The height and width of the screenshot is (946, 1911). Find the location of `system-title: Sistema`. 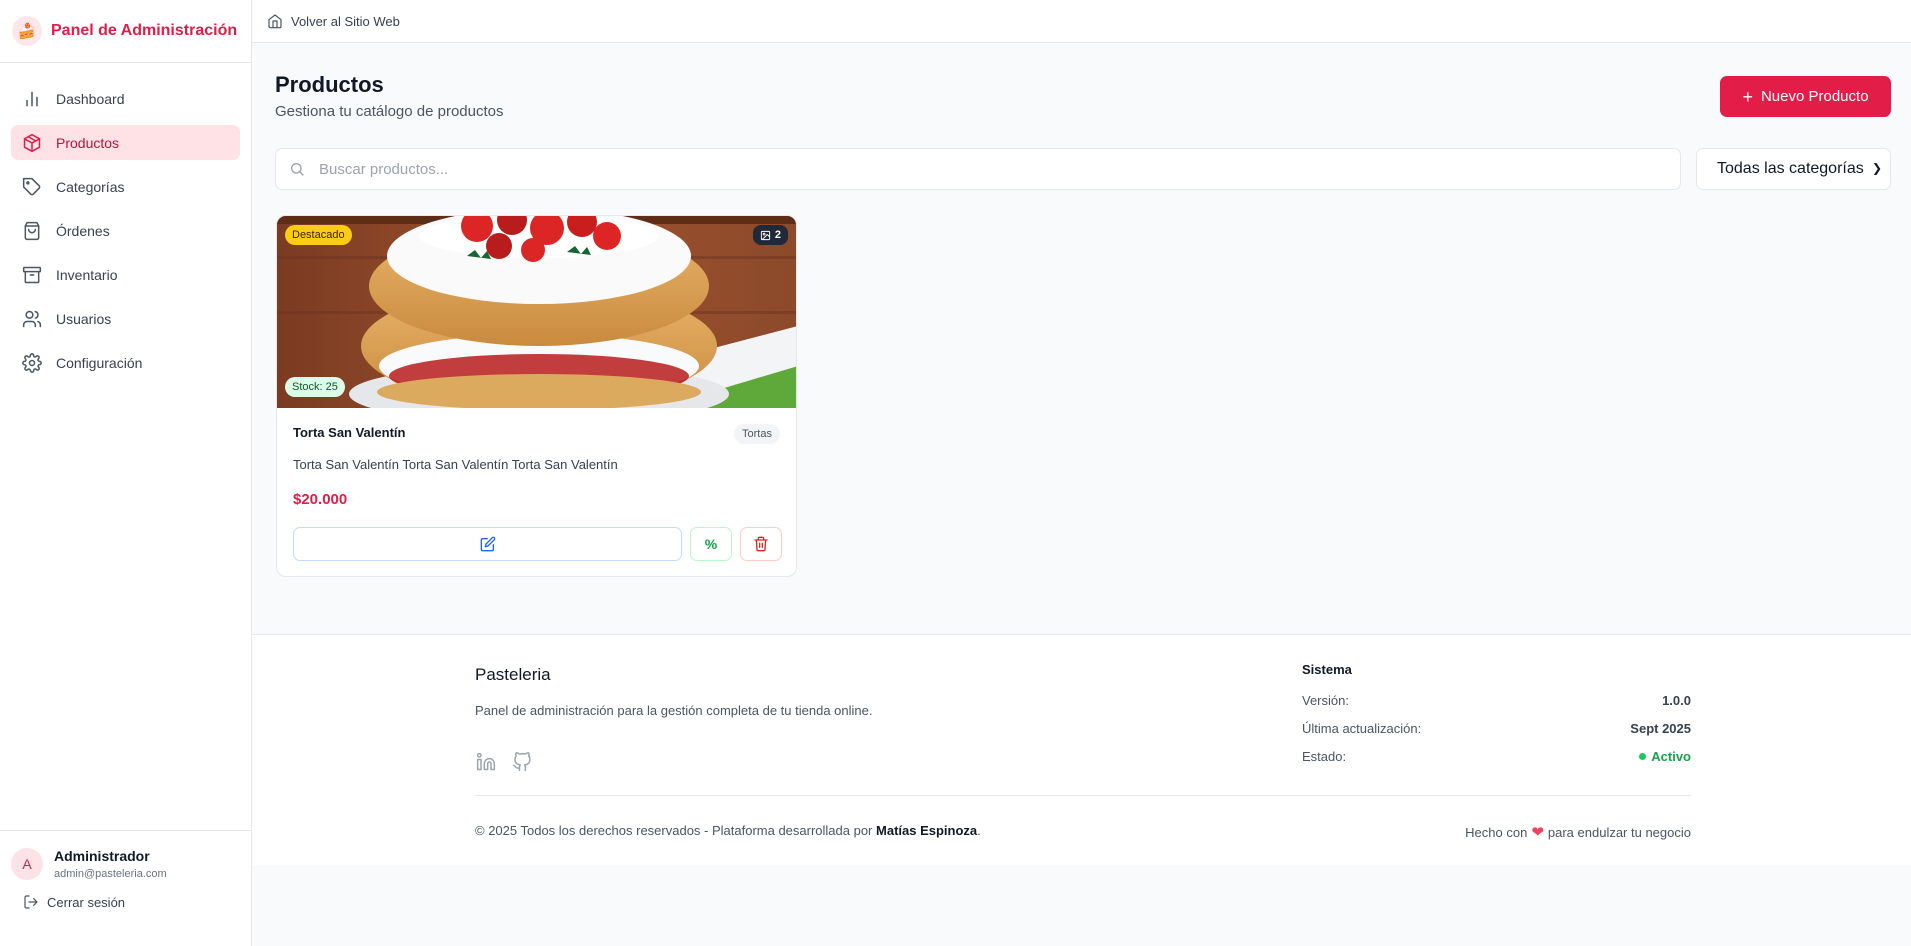

system-title: Sistema is located at coordinates (1327, 669).